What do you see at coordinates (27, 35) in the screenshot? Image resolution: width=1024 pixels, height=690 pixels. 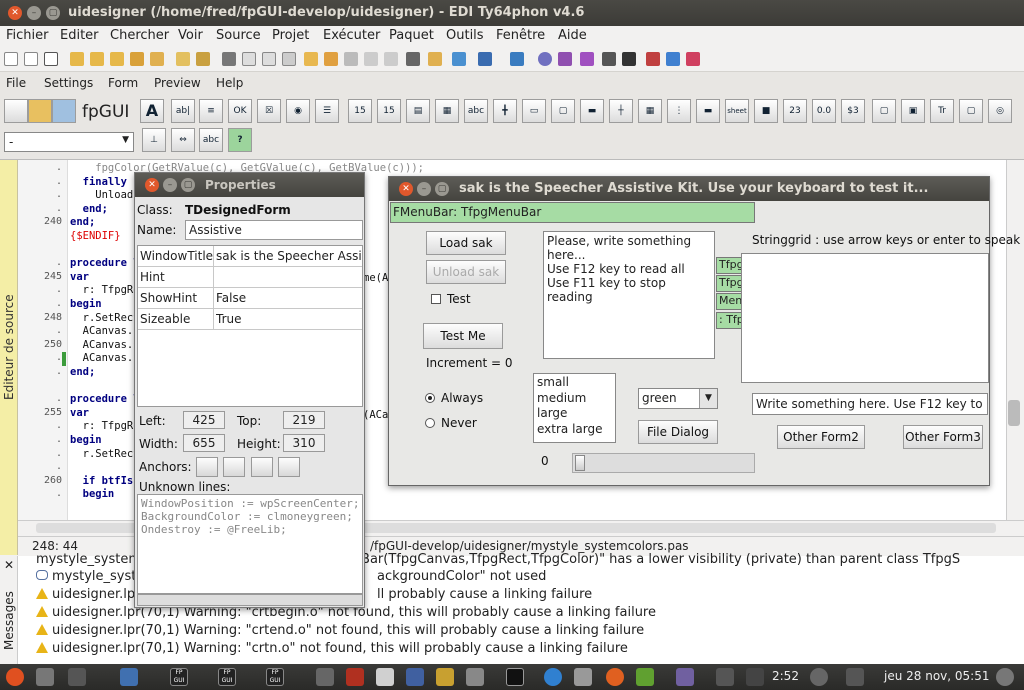 I see `menu-fichier: Fichier` at bounding box center [27, 35].